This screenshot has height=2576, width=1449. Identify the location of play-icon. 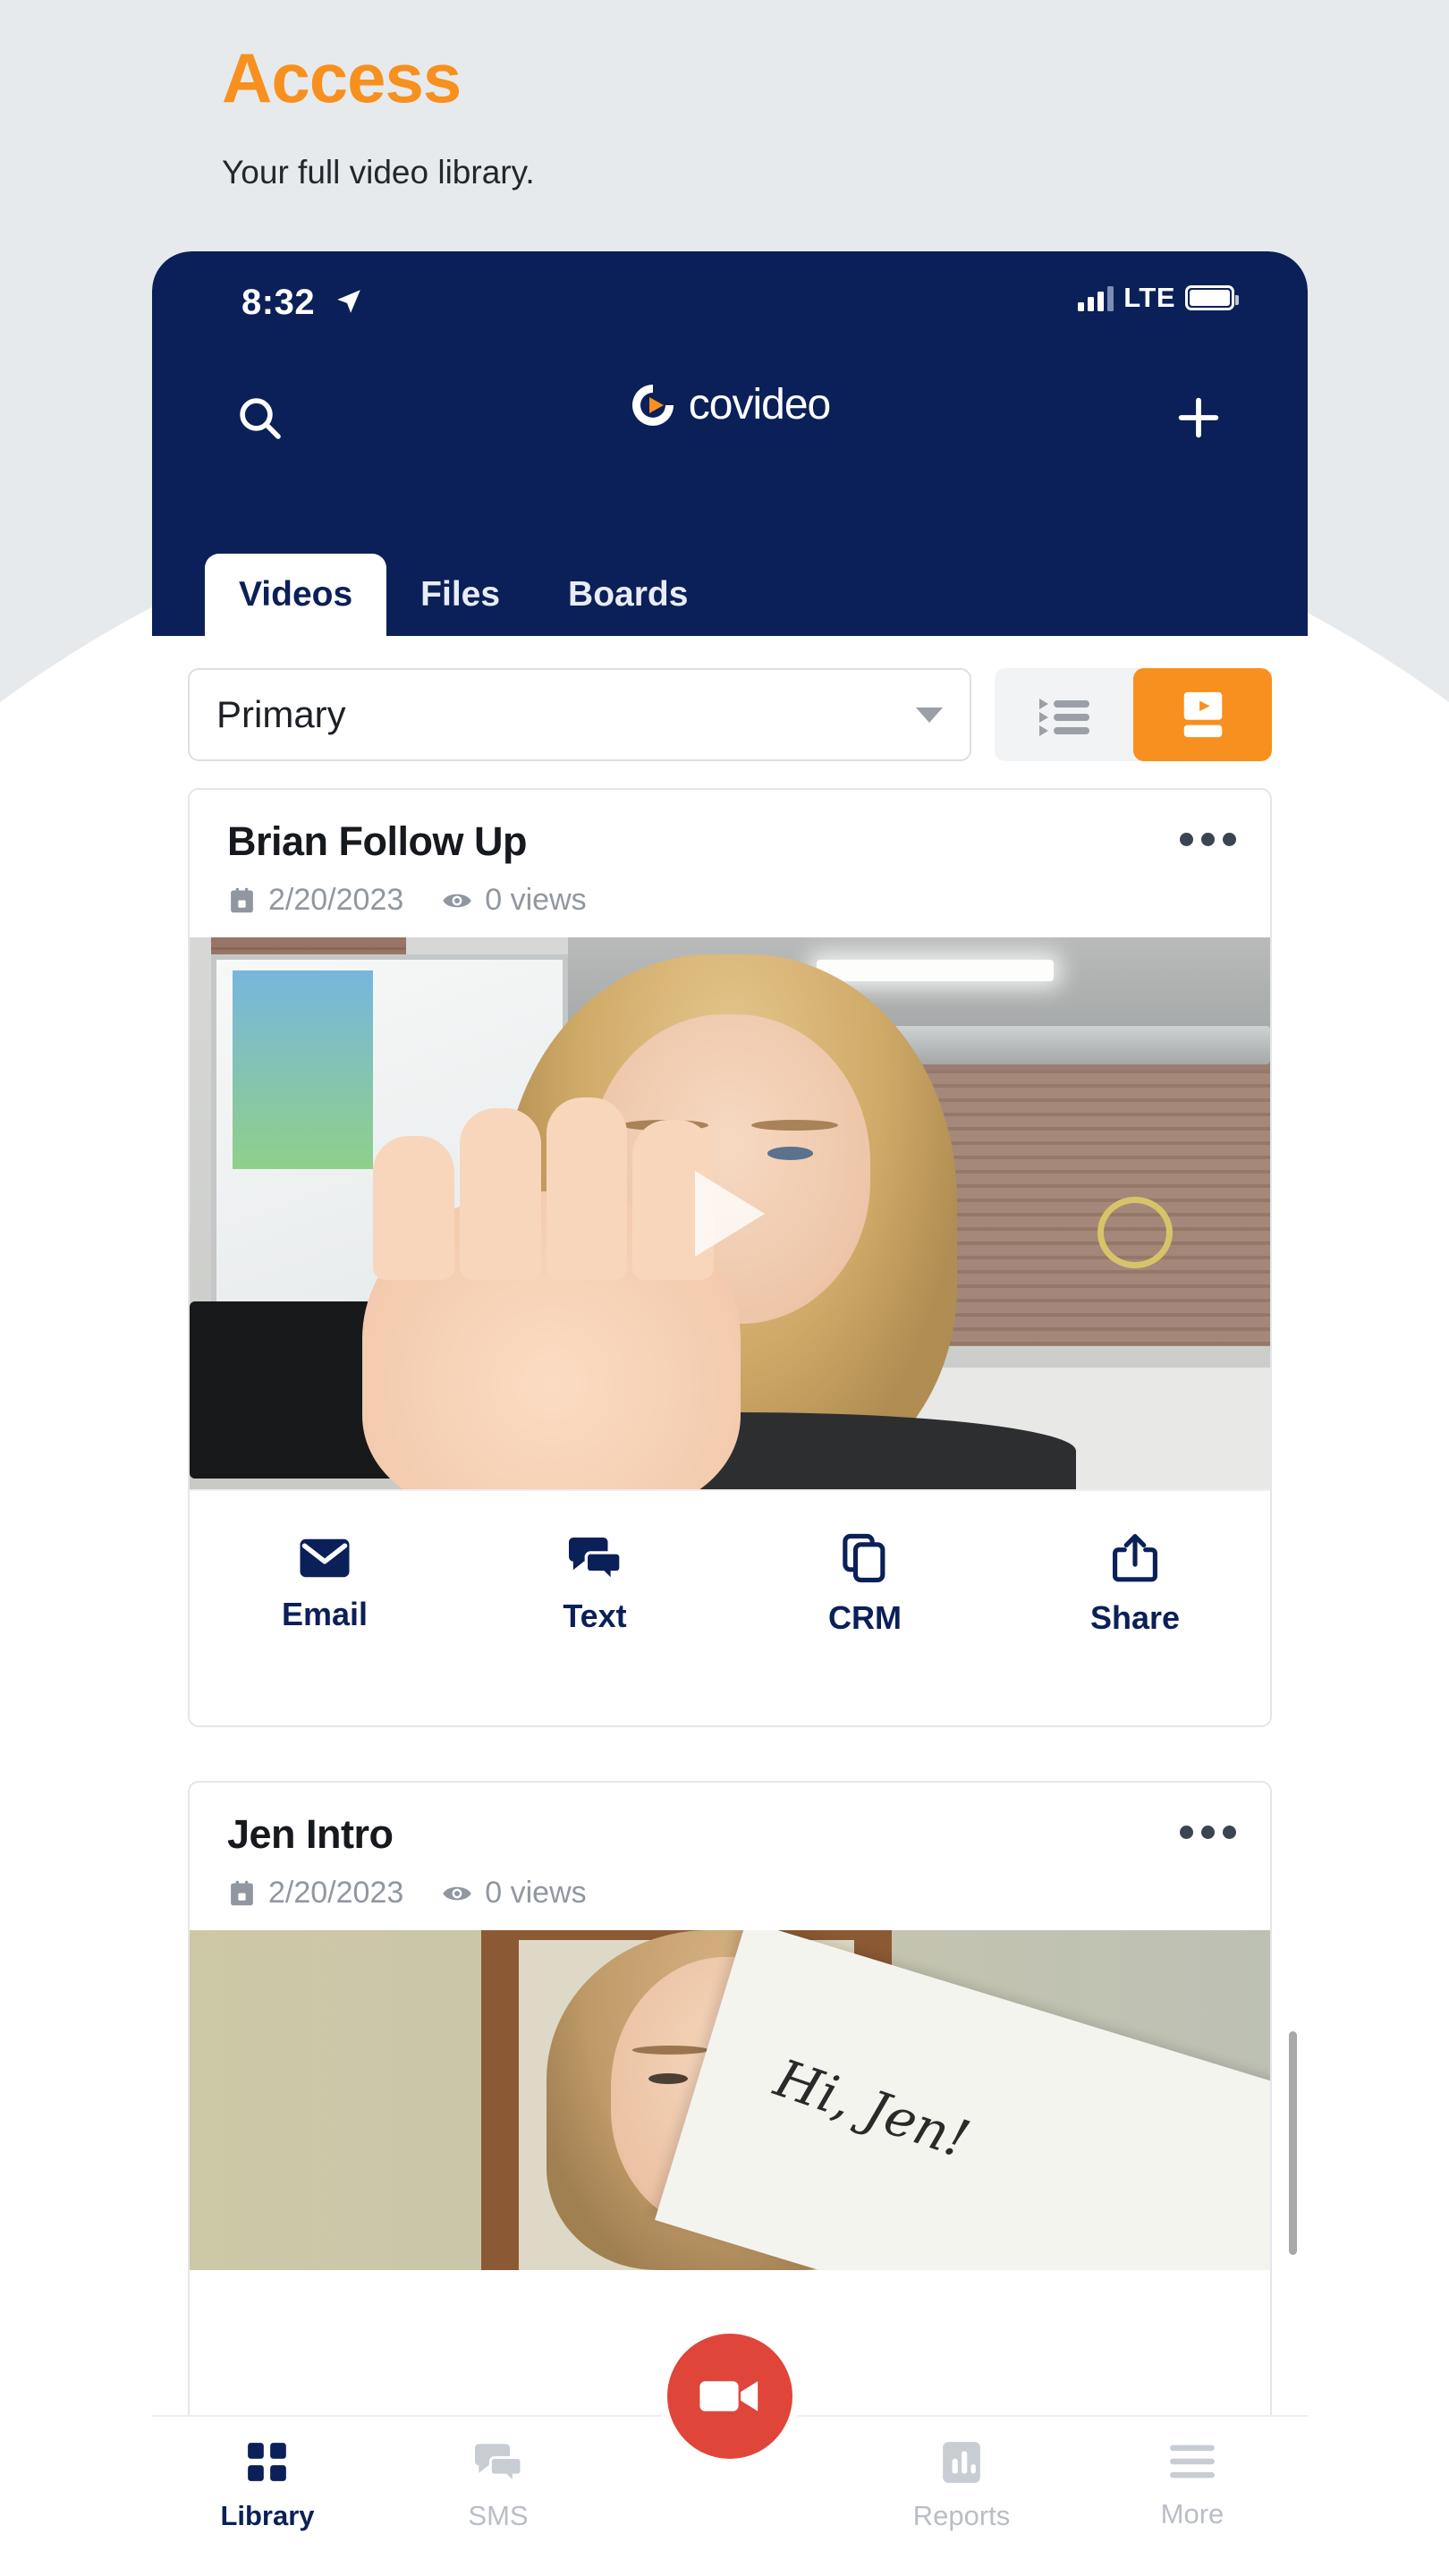
(730, 1213).